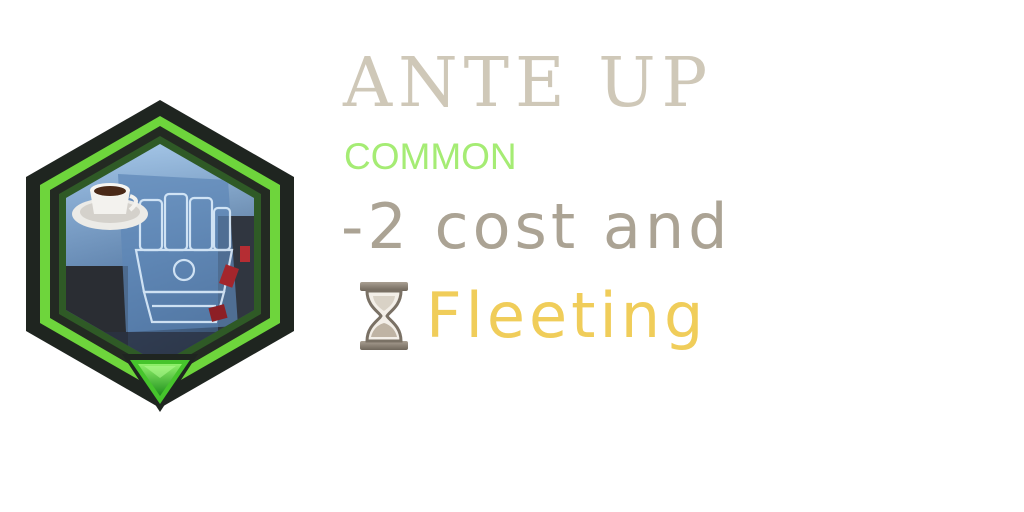 The height and width of the screenshot is (512, 1024). I want to click on rarity-label: COMMON, so click(430, 156).